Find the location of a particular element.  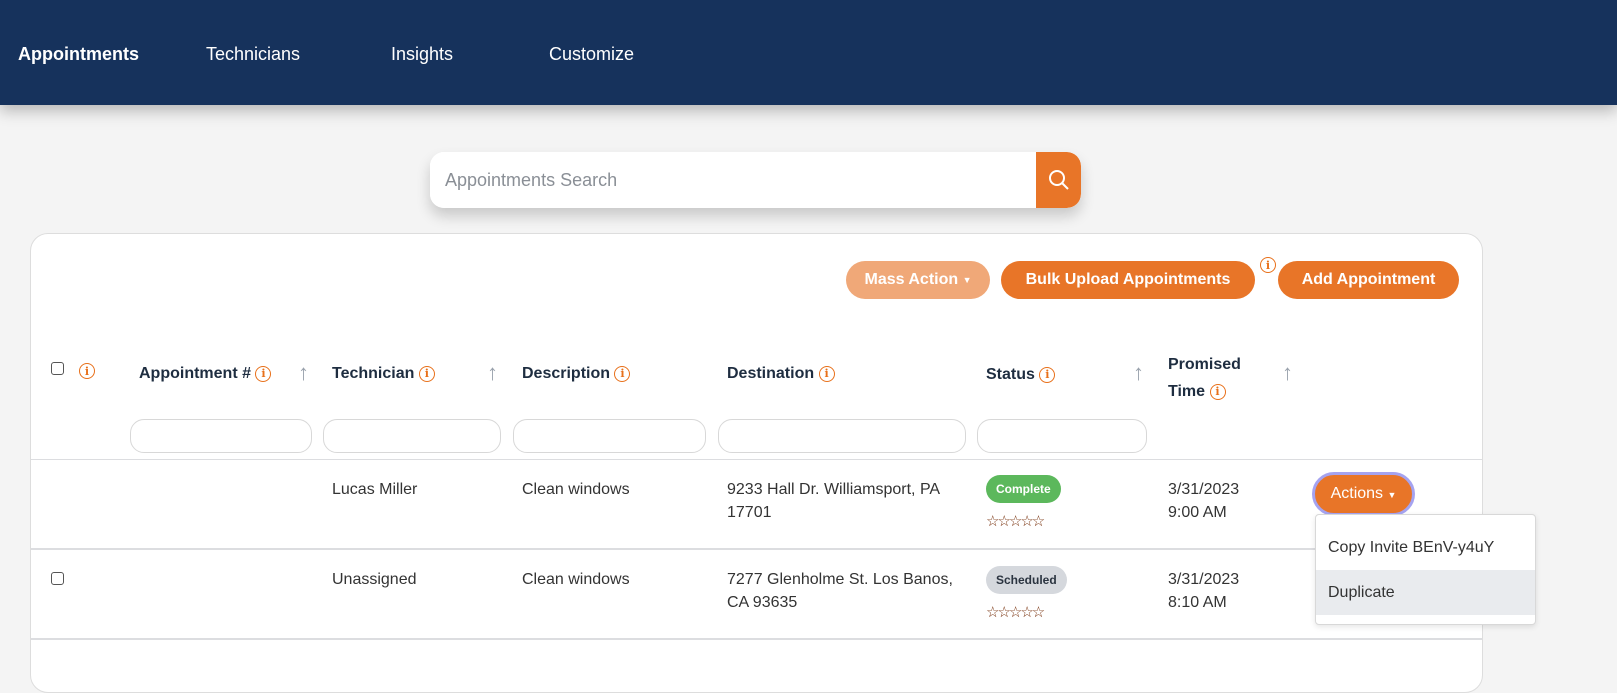

header-label: Promised Time is located at coordinates (1204, 378).